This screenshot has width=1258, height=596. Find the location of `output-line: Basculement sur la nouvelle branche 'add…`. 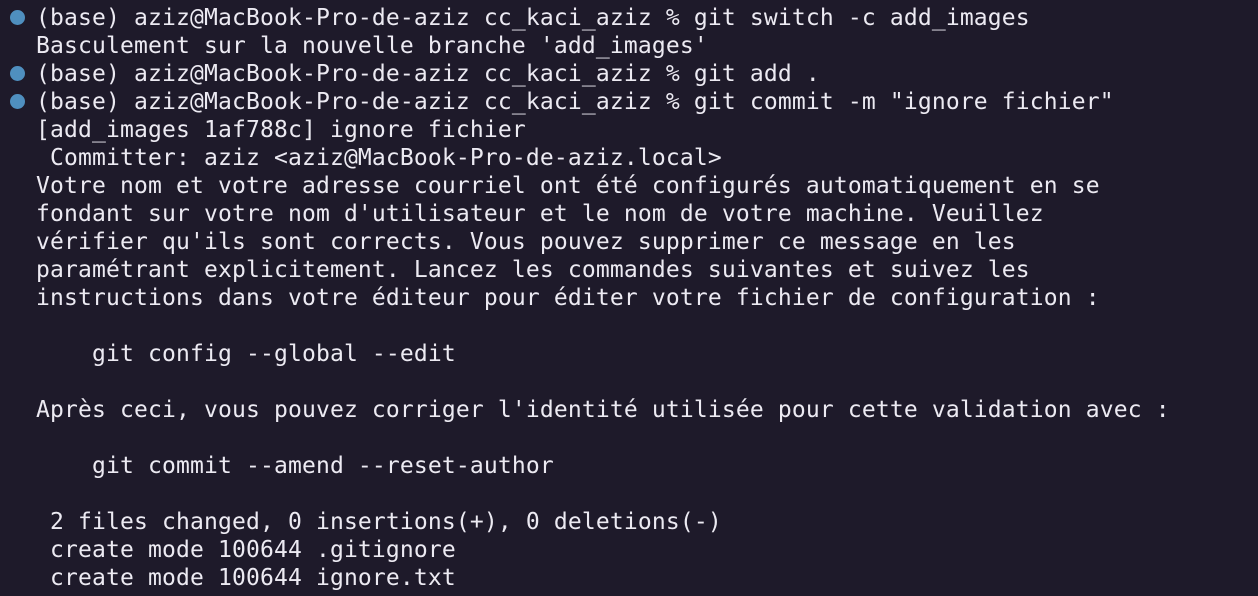

output-line: Basculement sur la nouvelle branche 'add… is located at coordinates (372, 46).